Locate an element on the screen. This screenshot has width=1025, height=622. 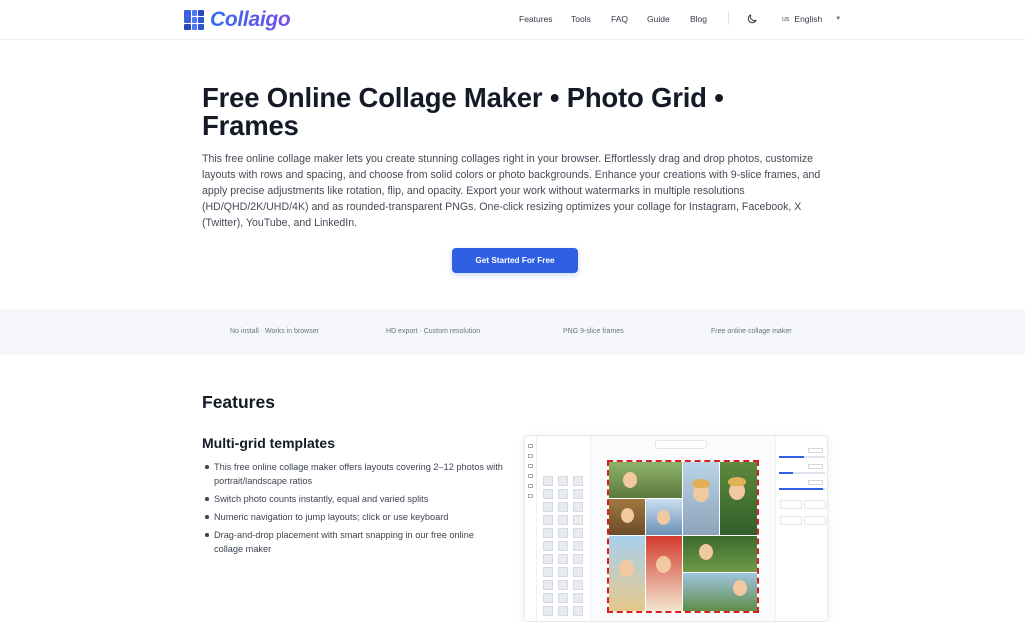
preview-settings-panel is located at coordinates (801, 528).